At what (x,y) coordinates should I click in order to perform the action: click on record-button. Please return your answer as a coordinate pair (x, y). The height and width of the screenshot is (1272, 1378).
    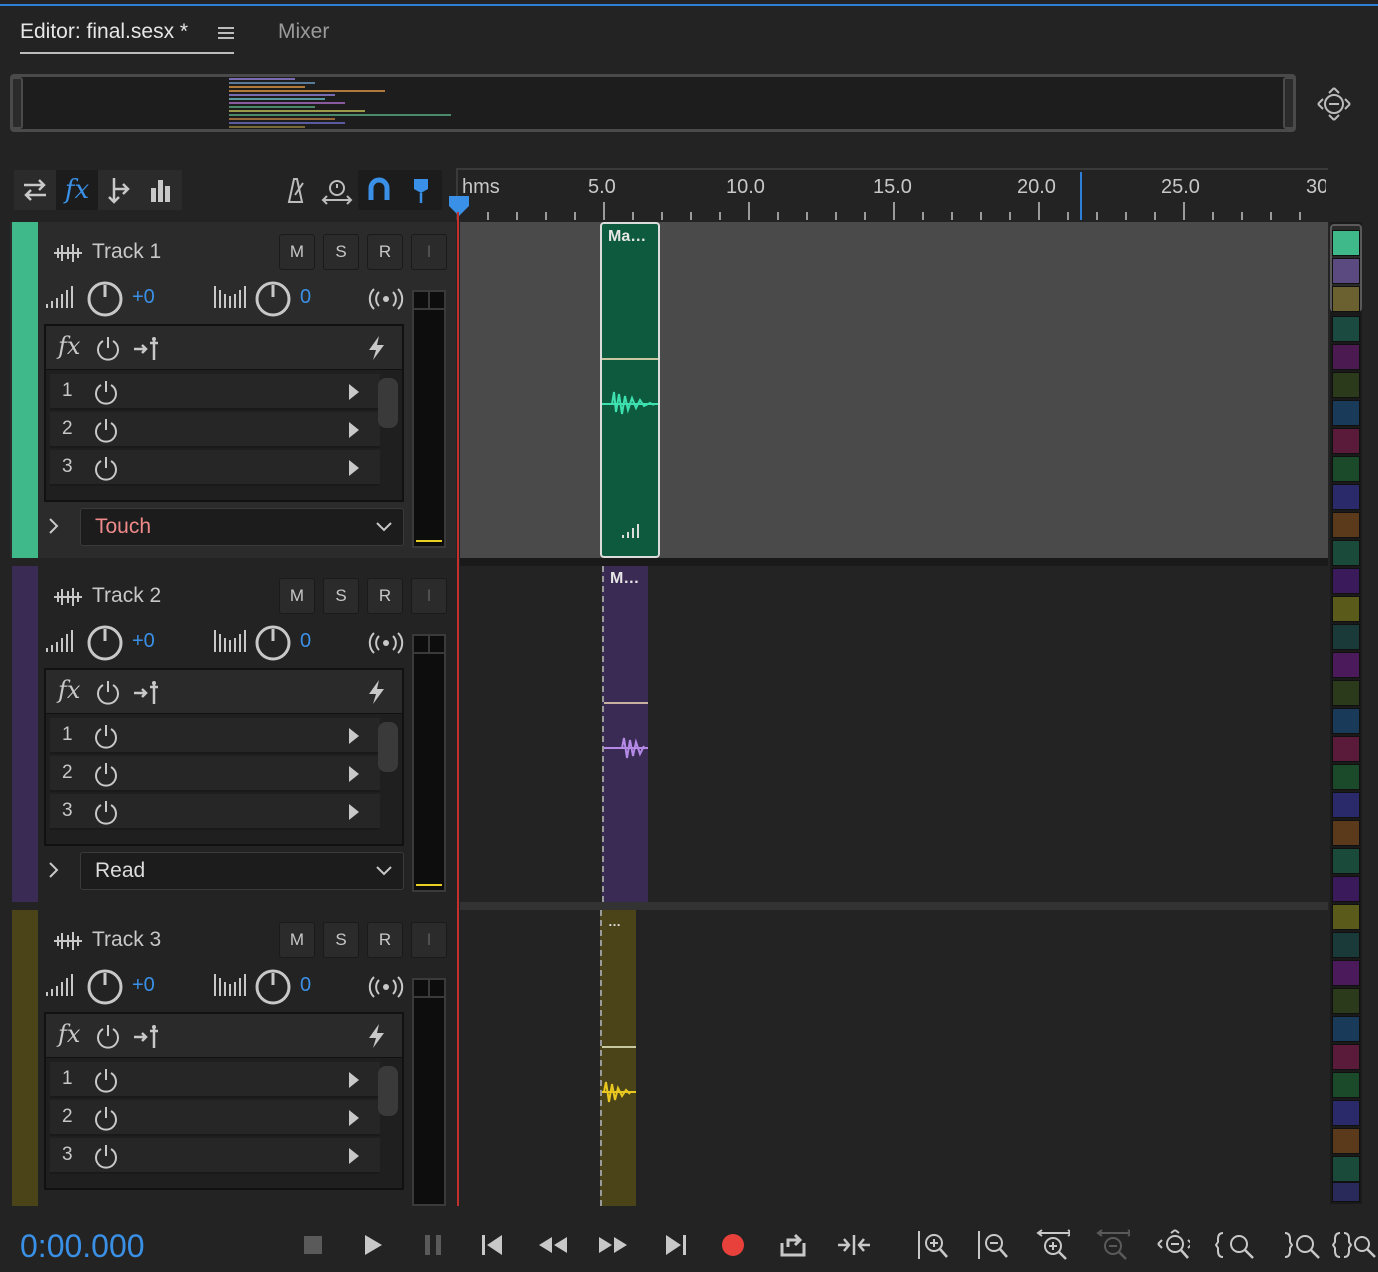
    Looking at the image, I should click on (733, 1245).